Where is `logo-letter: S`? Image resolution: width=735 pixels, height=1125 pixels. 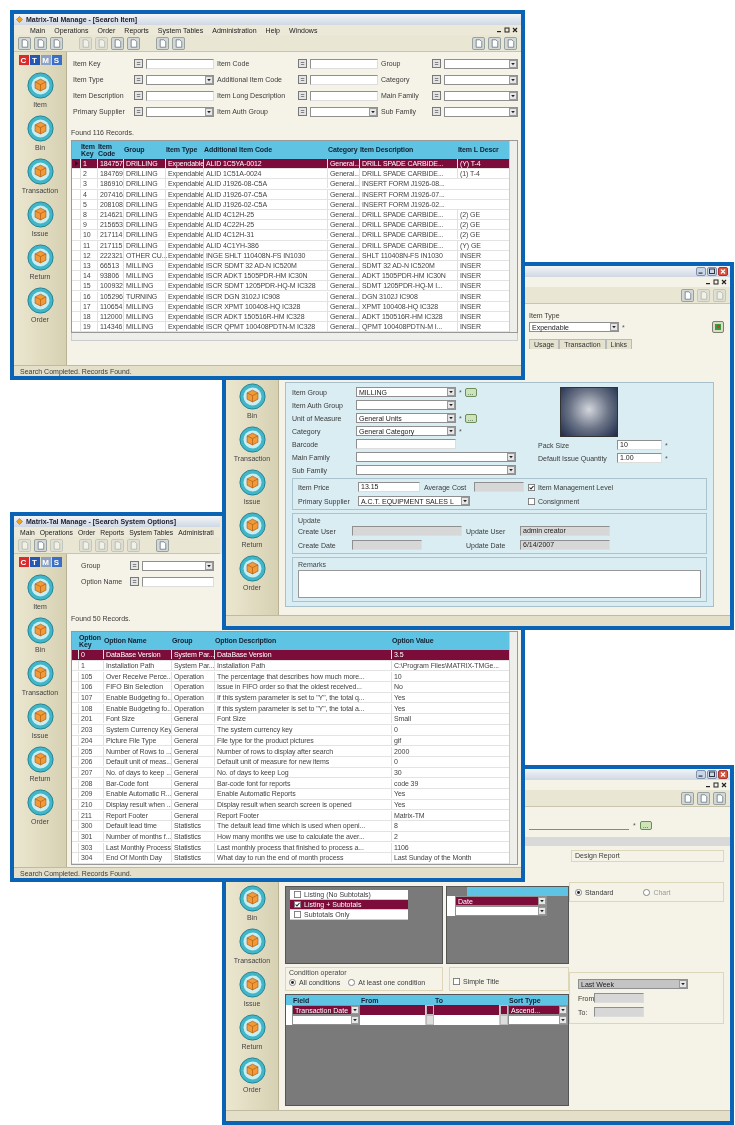 logo-letter: S is located at coordinates (56, 562).